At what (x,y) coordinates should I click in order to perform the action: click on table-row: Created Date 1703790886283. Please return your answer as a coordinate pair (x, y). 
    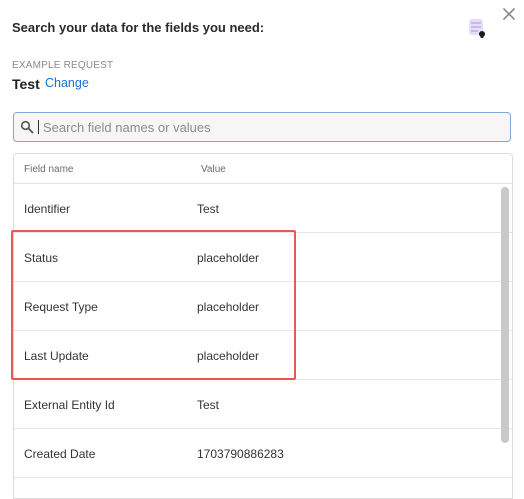
    Looking at the image, I should click on (263, 453).